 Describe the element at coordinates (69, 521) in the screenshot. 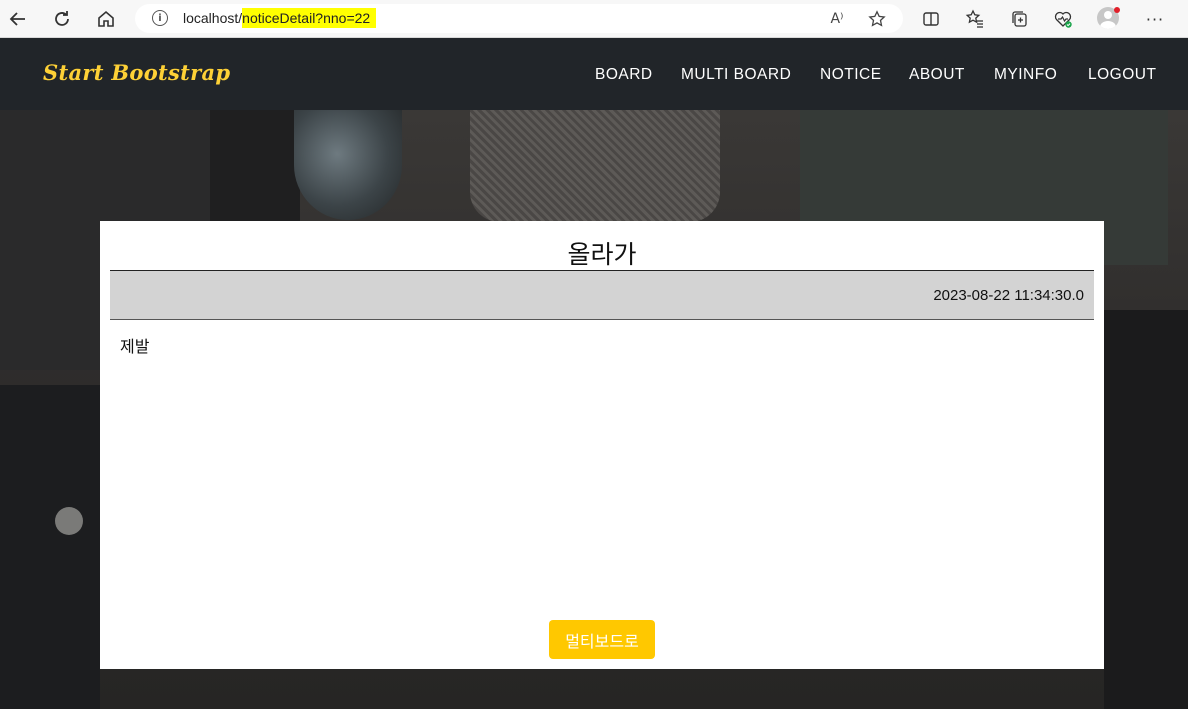

I see `snap-button-shape` at that location.